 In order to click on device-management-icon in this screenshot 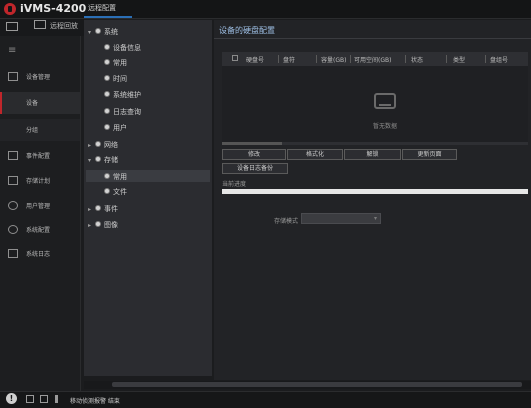, I will do `click(13, 76)`.